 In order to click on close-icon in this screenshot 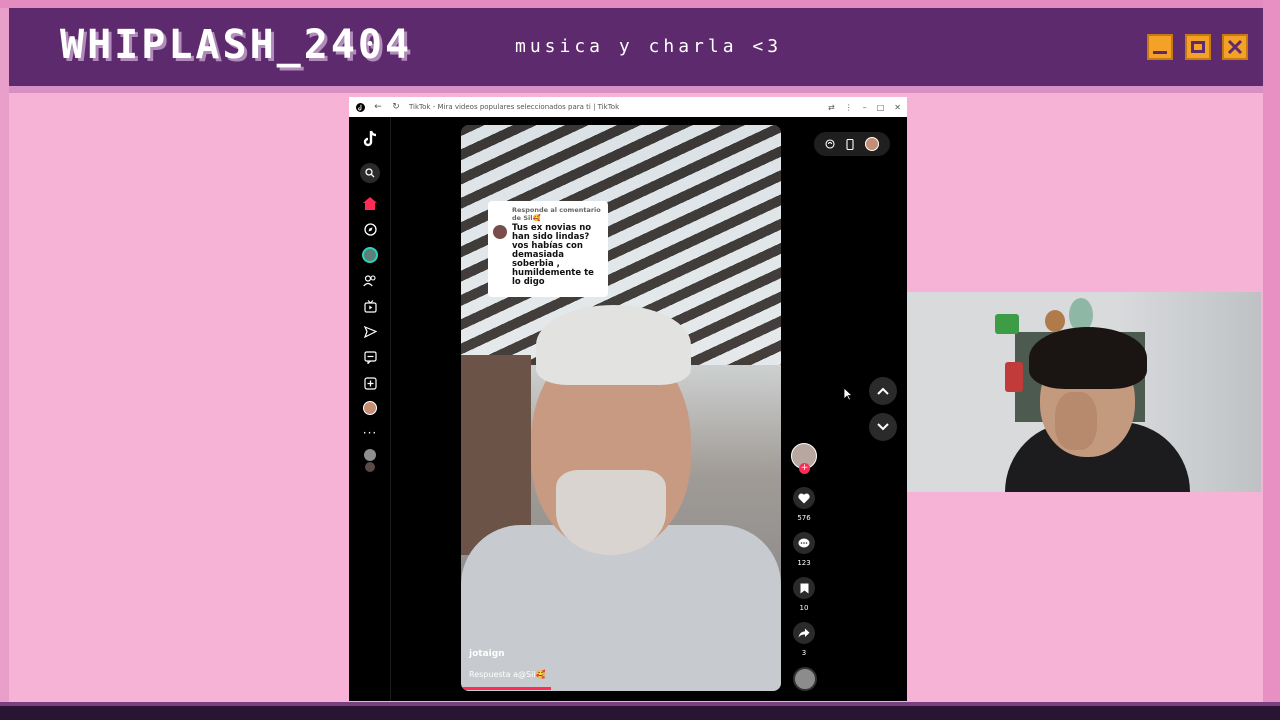, I will do `click(1235, 47)`.